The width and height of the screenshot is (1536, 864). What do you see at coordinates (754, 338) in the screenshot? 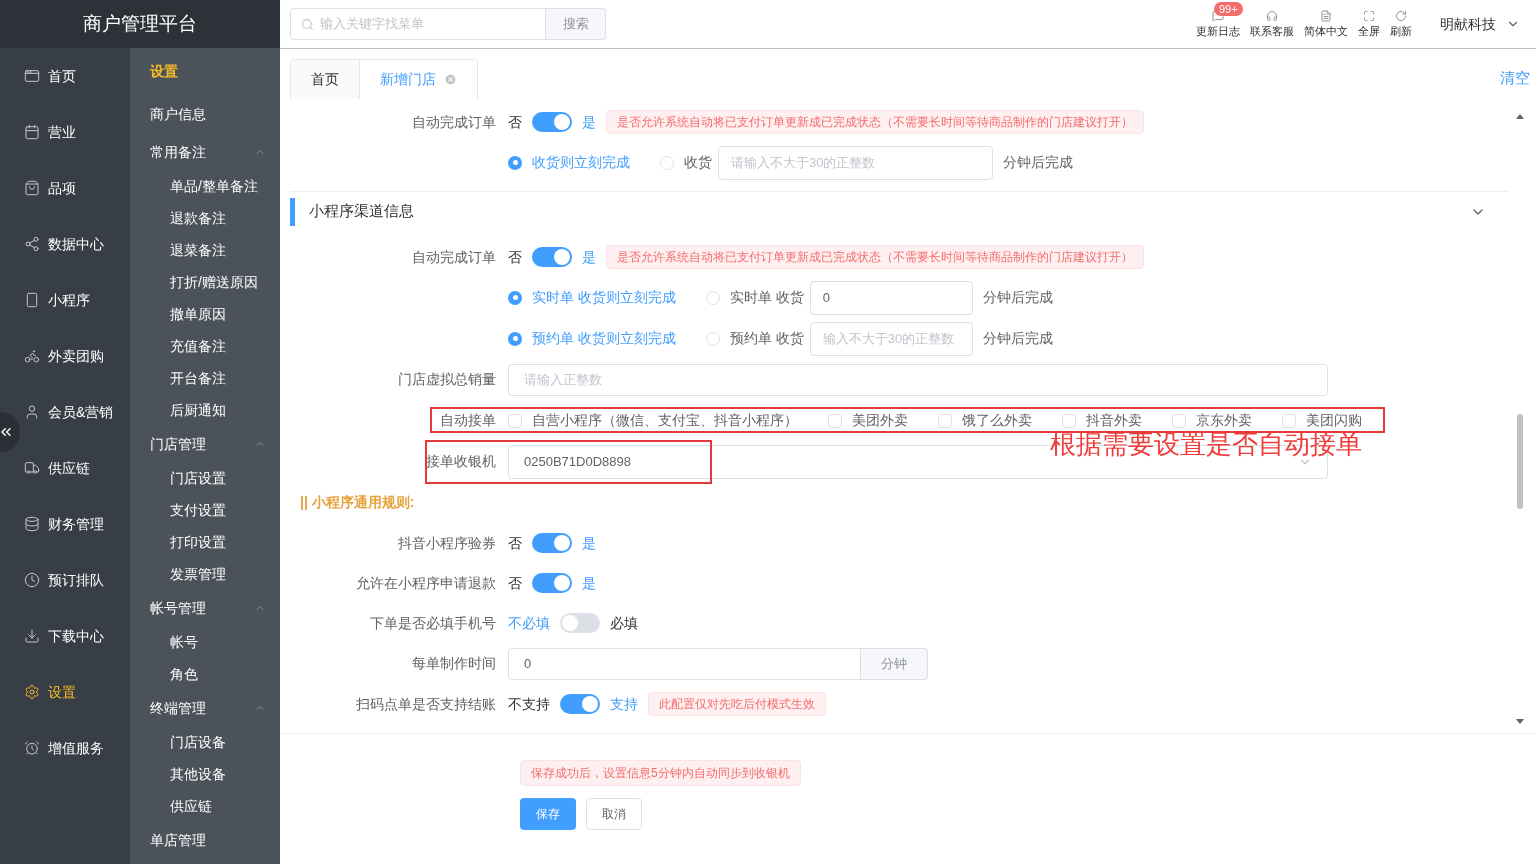
I see `radio-option: 预约单 收货` at bounding box center [754, 338].